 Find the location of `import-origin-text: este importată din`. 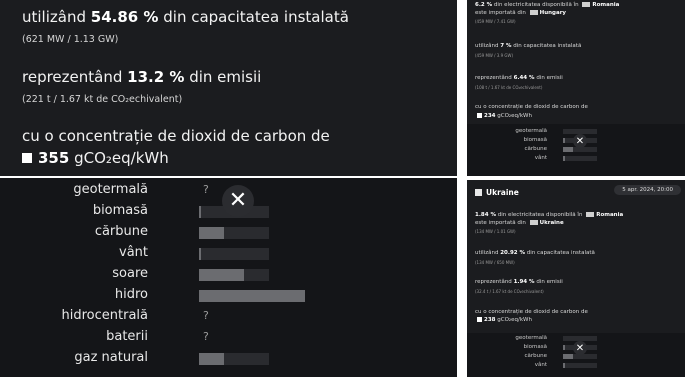

import-origin-text: este importată din is located at coordinates (500, 13).